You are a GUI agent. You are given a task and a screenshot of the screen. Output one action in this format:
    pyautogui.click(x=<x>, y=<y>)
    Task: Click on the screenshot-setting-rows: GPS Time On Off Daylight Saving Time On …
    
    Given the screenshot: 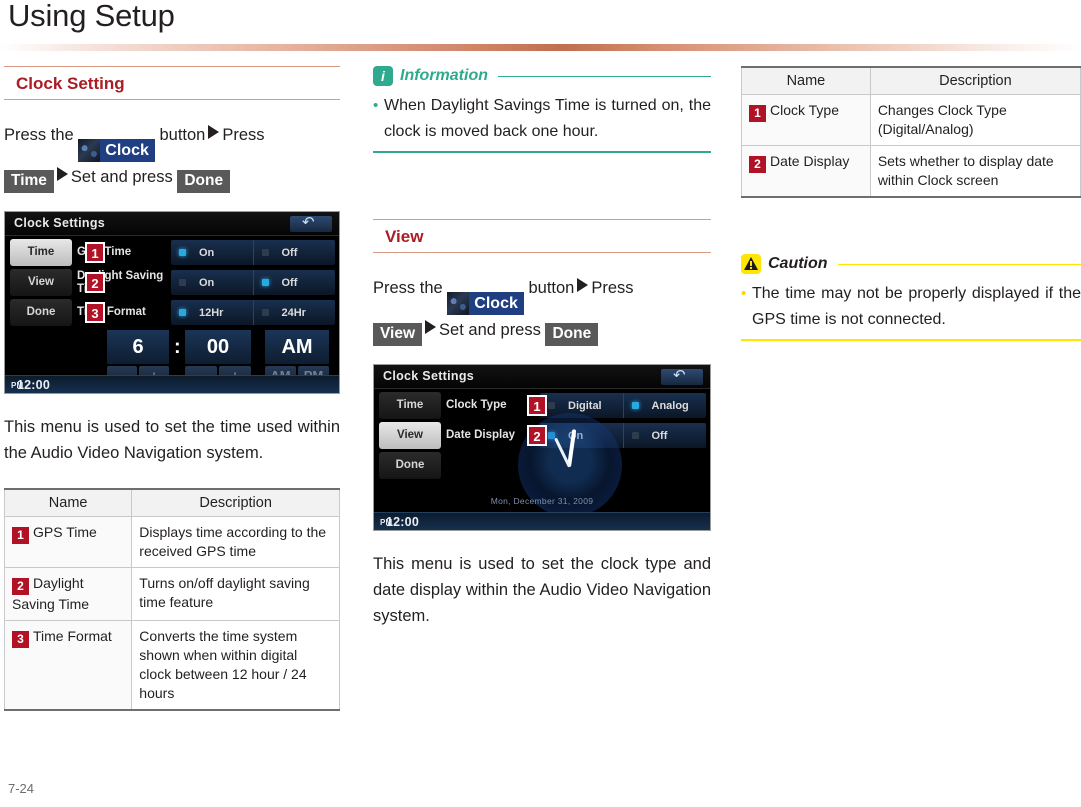 What is the action you would take?
    pyautogui.click(x=205, y=284)
    